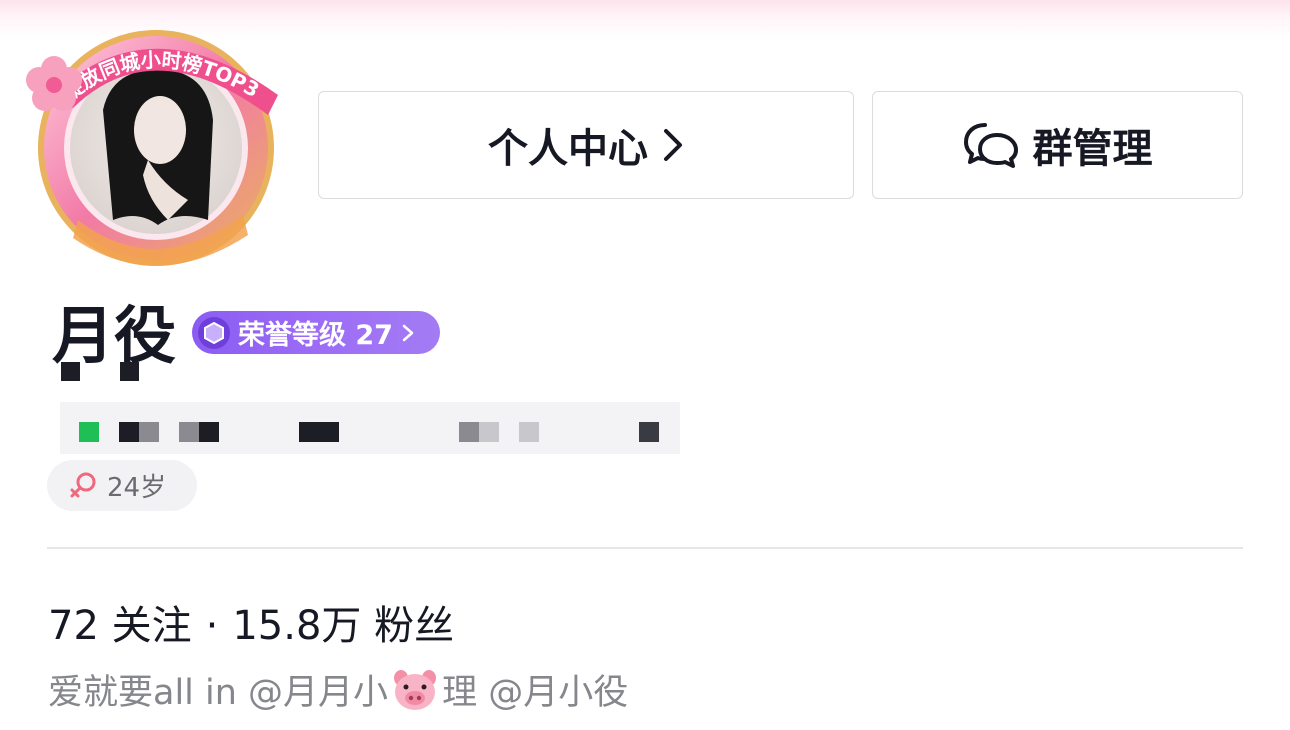  I want to click on group-management-button: 群管理, so click(1057, 145).